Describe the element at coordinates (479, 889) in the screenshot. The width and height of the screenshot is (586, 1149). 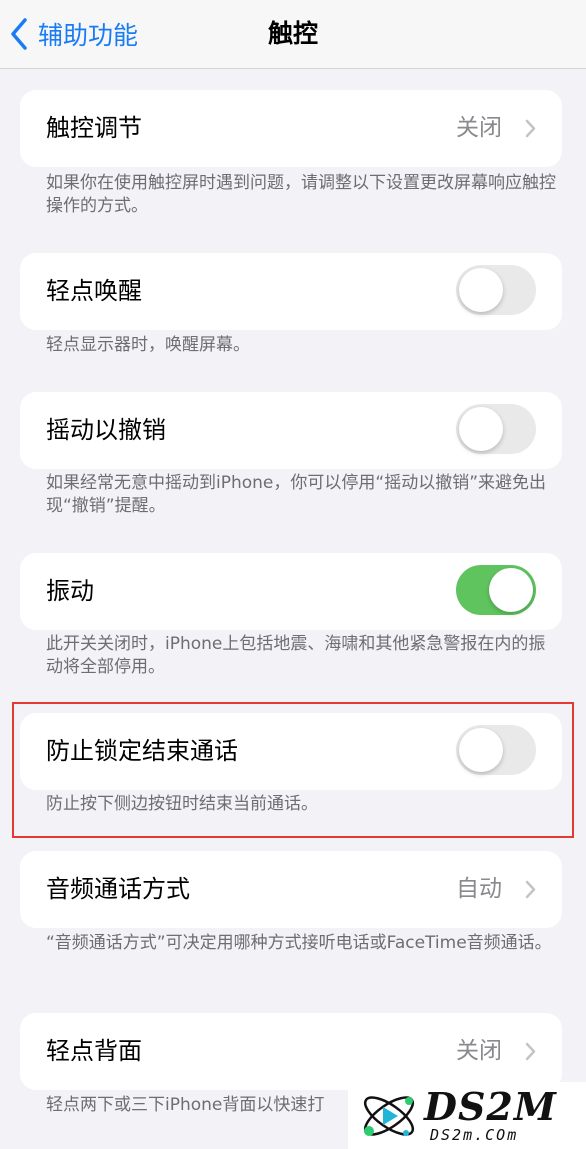
I see `row-value: 自动` at that location.